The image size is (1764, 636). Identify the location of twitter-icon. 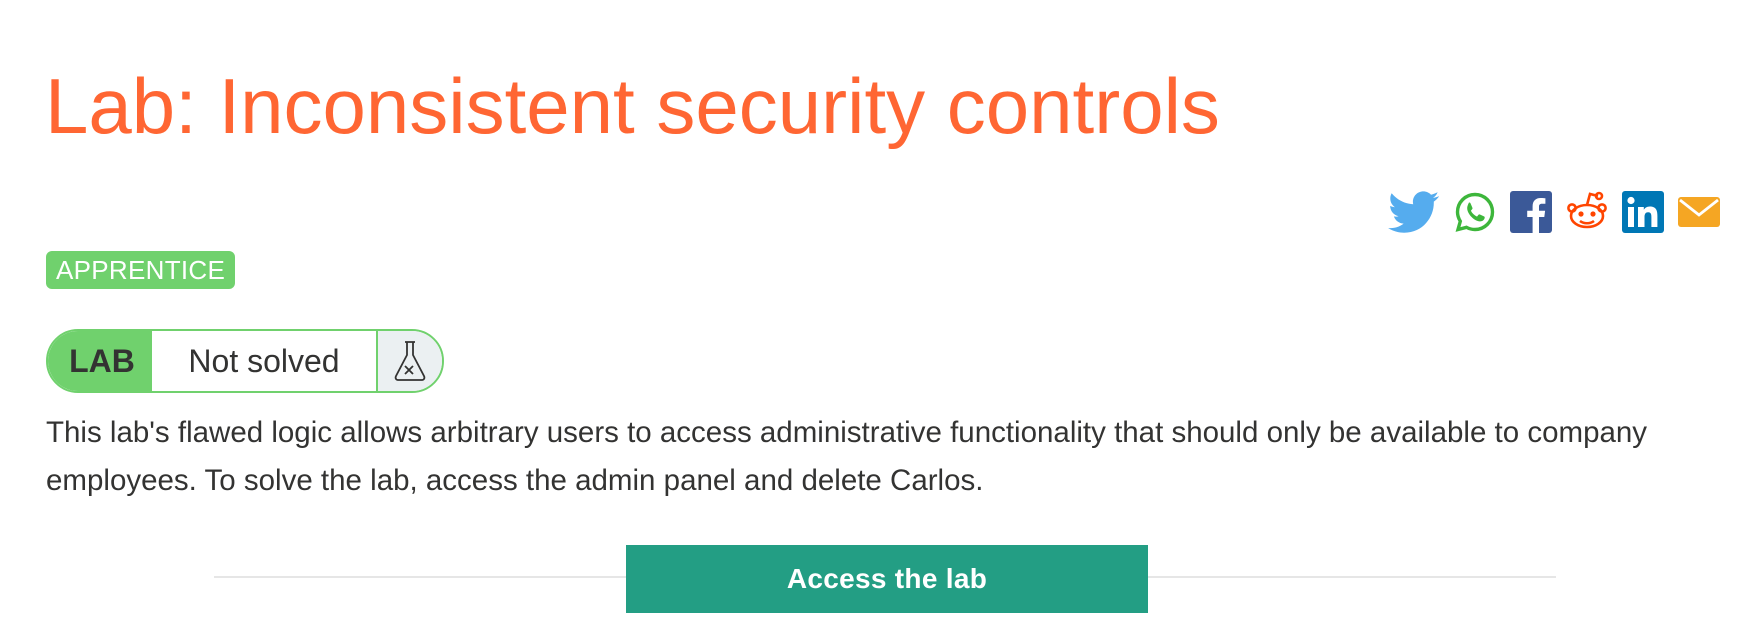
(1414, 212).